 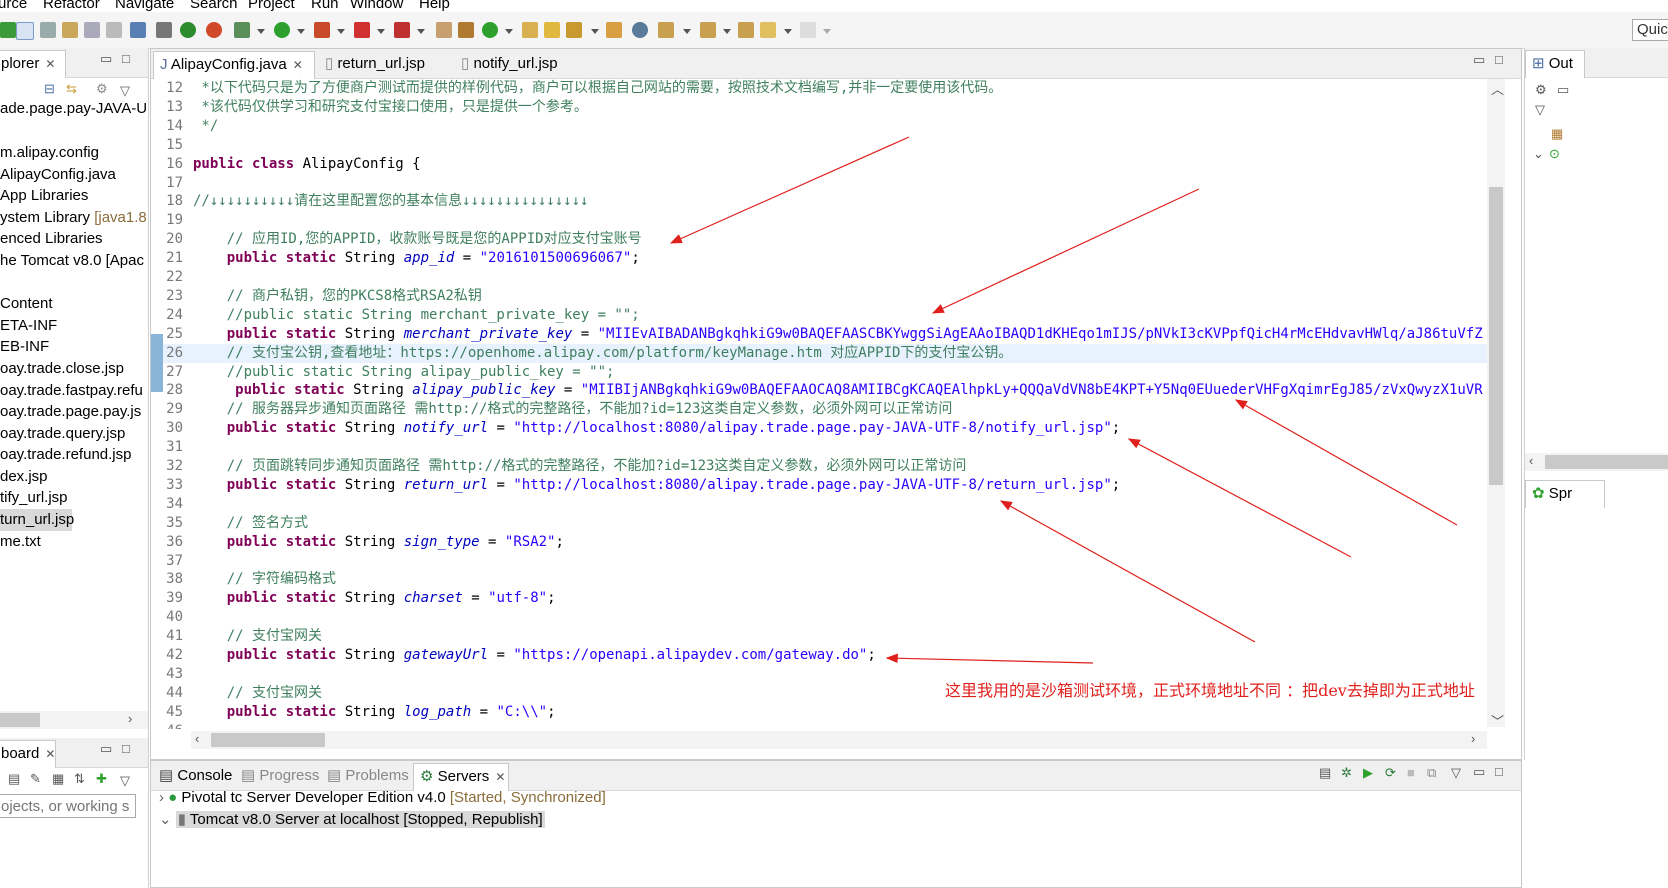 I want to click on run-icon, so click(x=282, y=30).